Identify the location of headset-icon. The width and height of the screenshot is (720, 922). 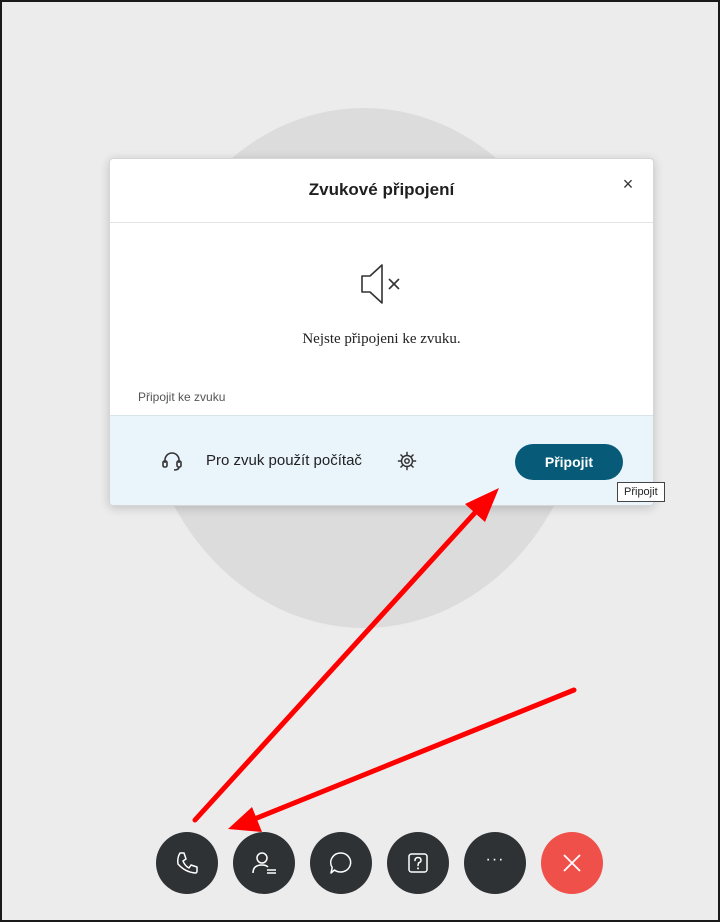
(172, 461).